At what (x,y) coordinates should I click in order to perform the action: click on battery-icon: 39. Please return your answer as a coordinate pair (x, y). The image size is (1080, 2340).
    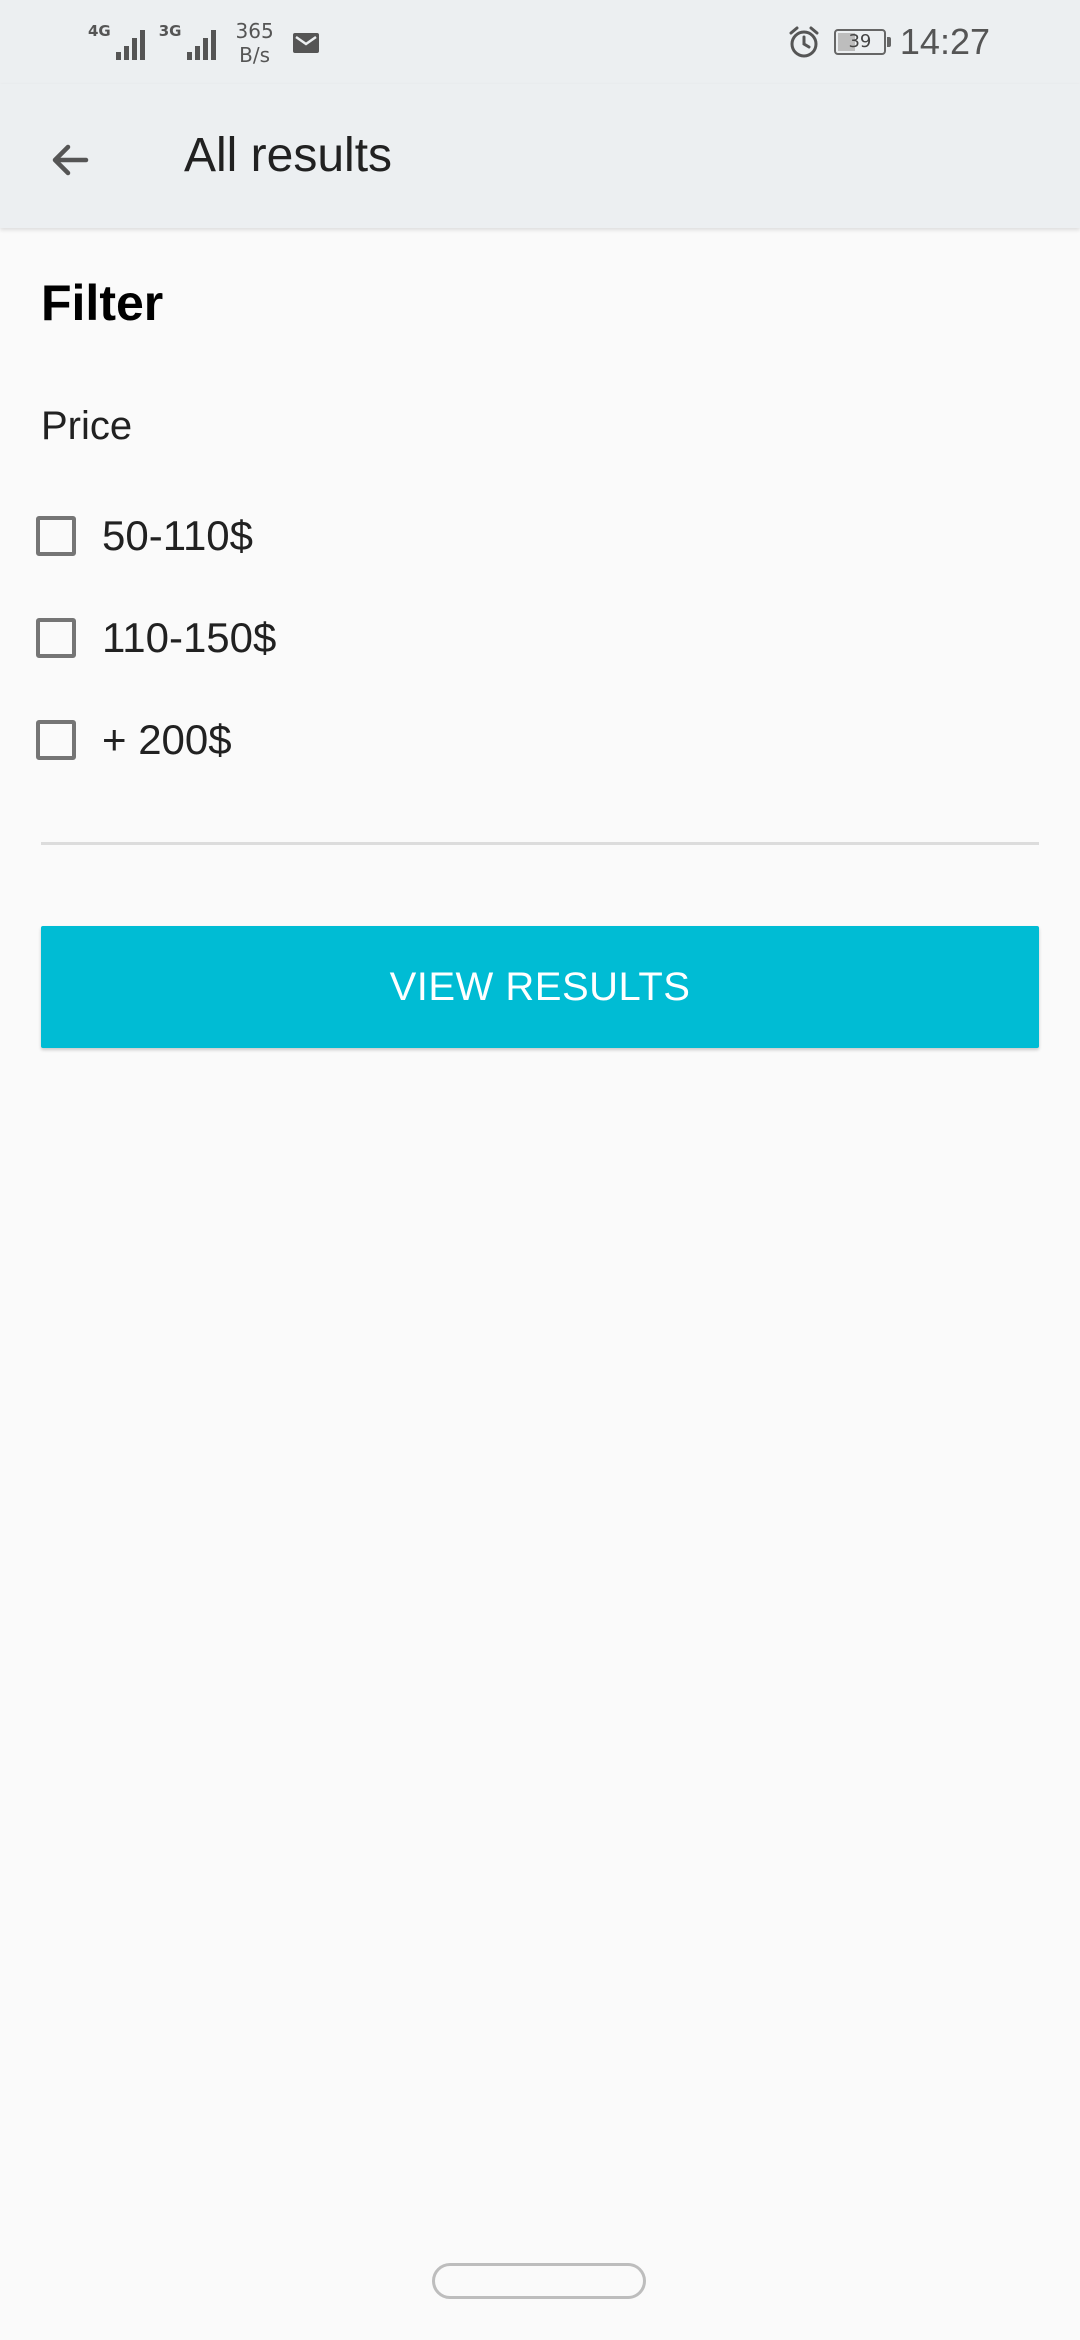
    Looking at the image, I should click on (862, 42).